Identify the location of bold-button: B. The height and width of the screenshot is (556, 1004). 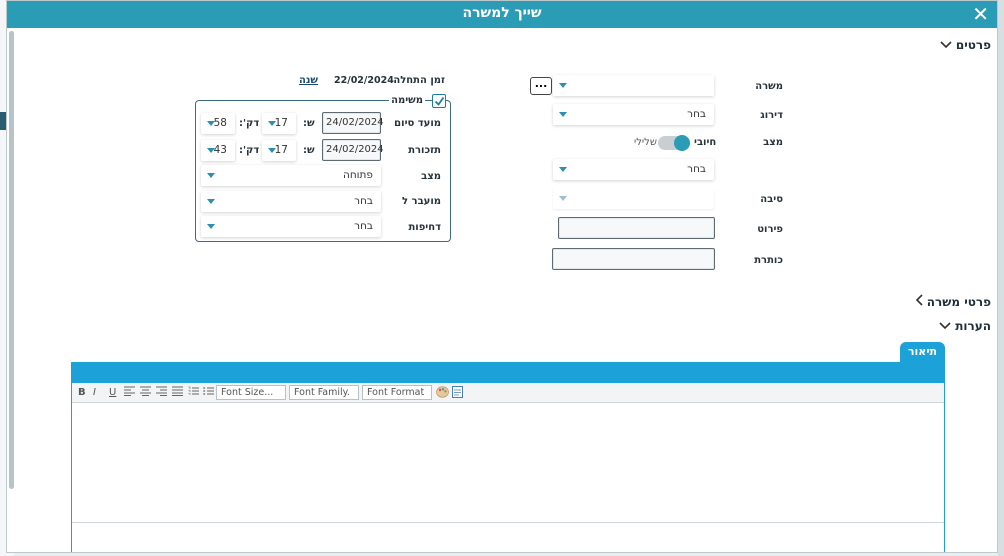
(82, 393).